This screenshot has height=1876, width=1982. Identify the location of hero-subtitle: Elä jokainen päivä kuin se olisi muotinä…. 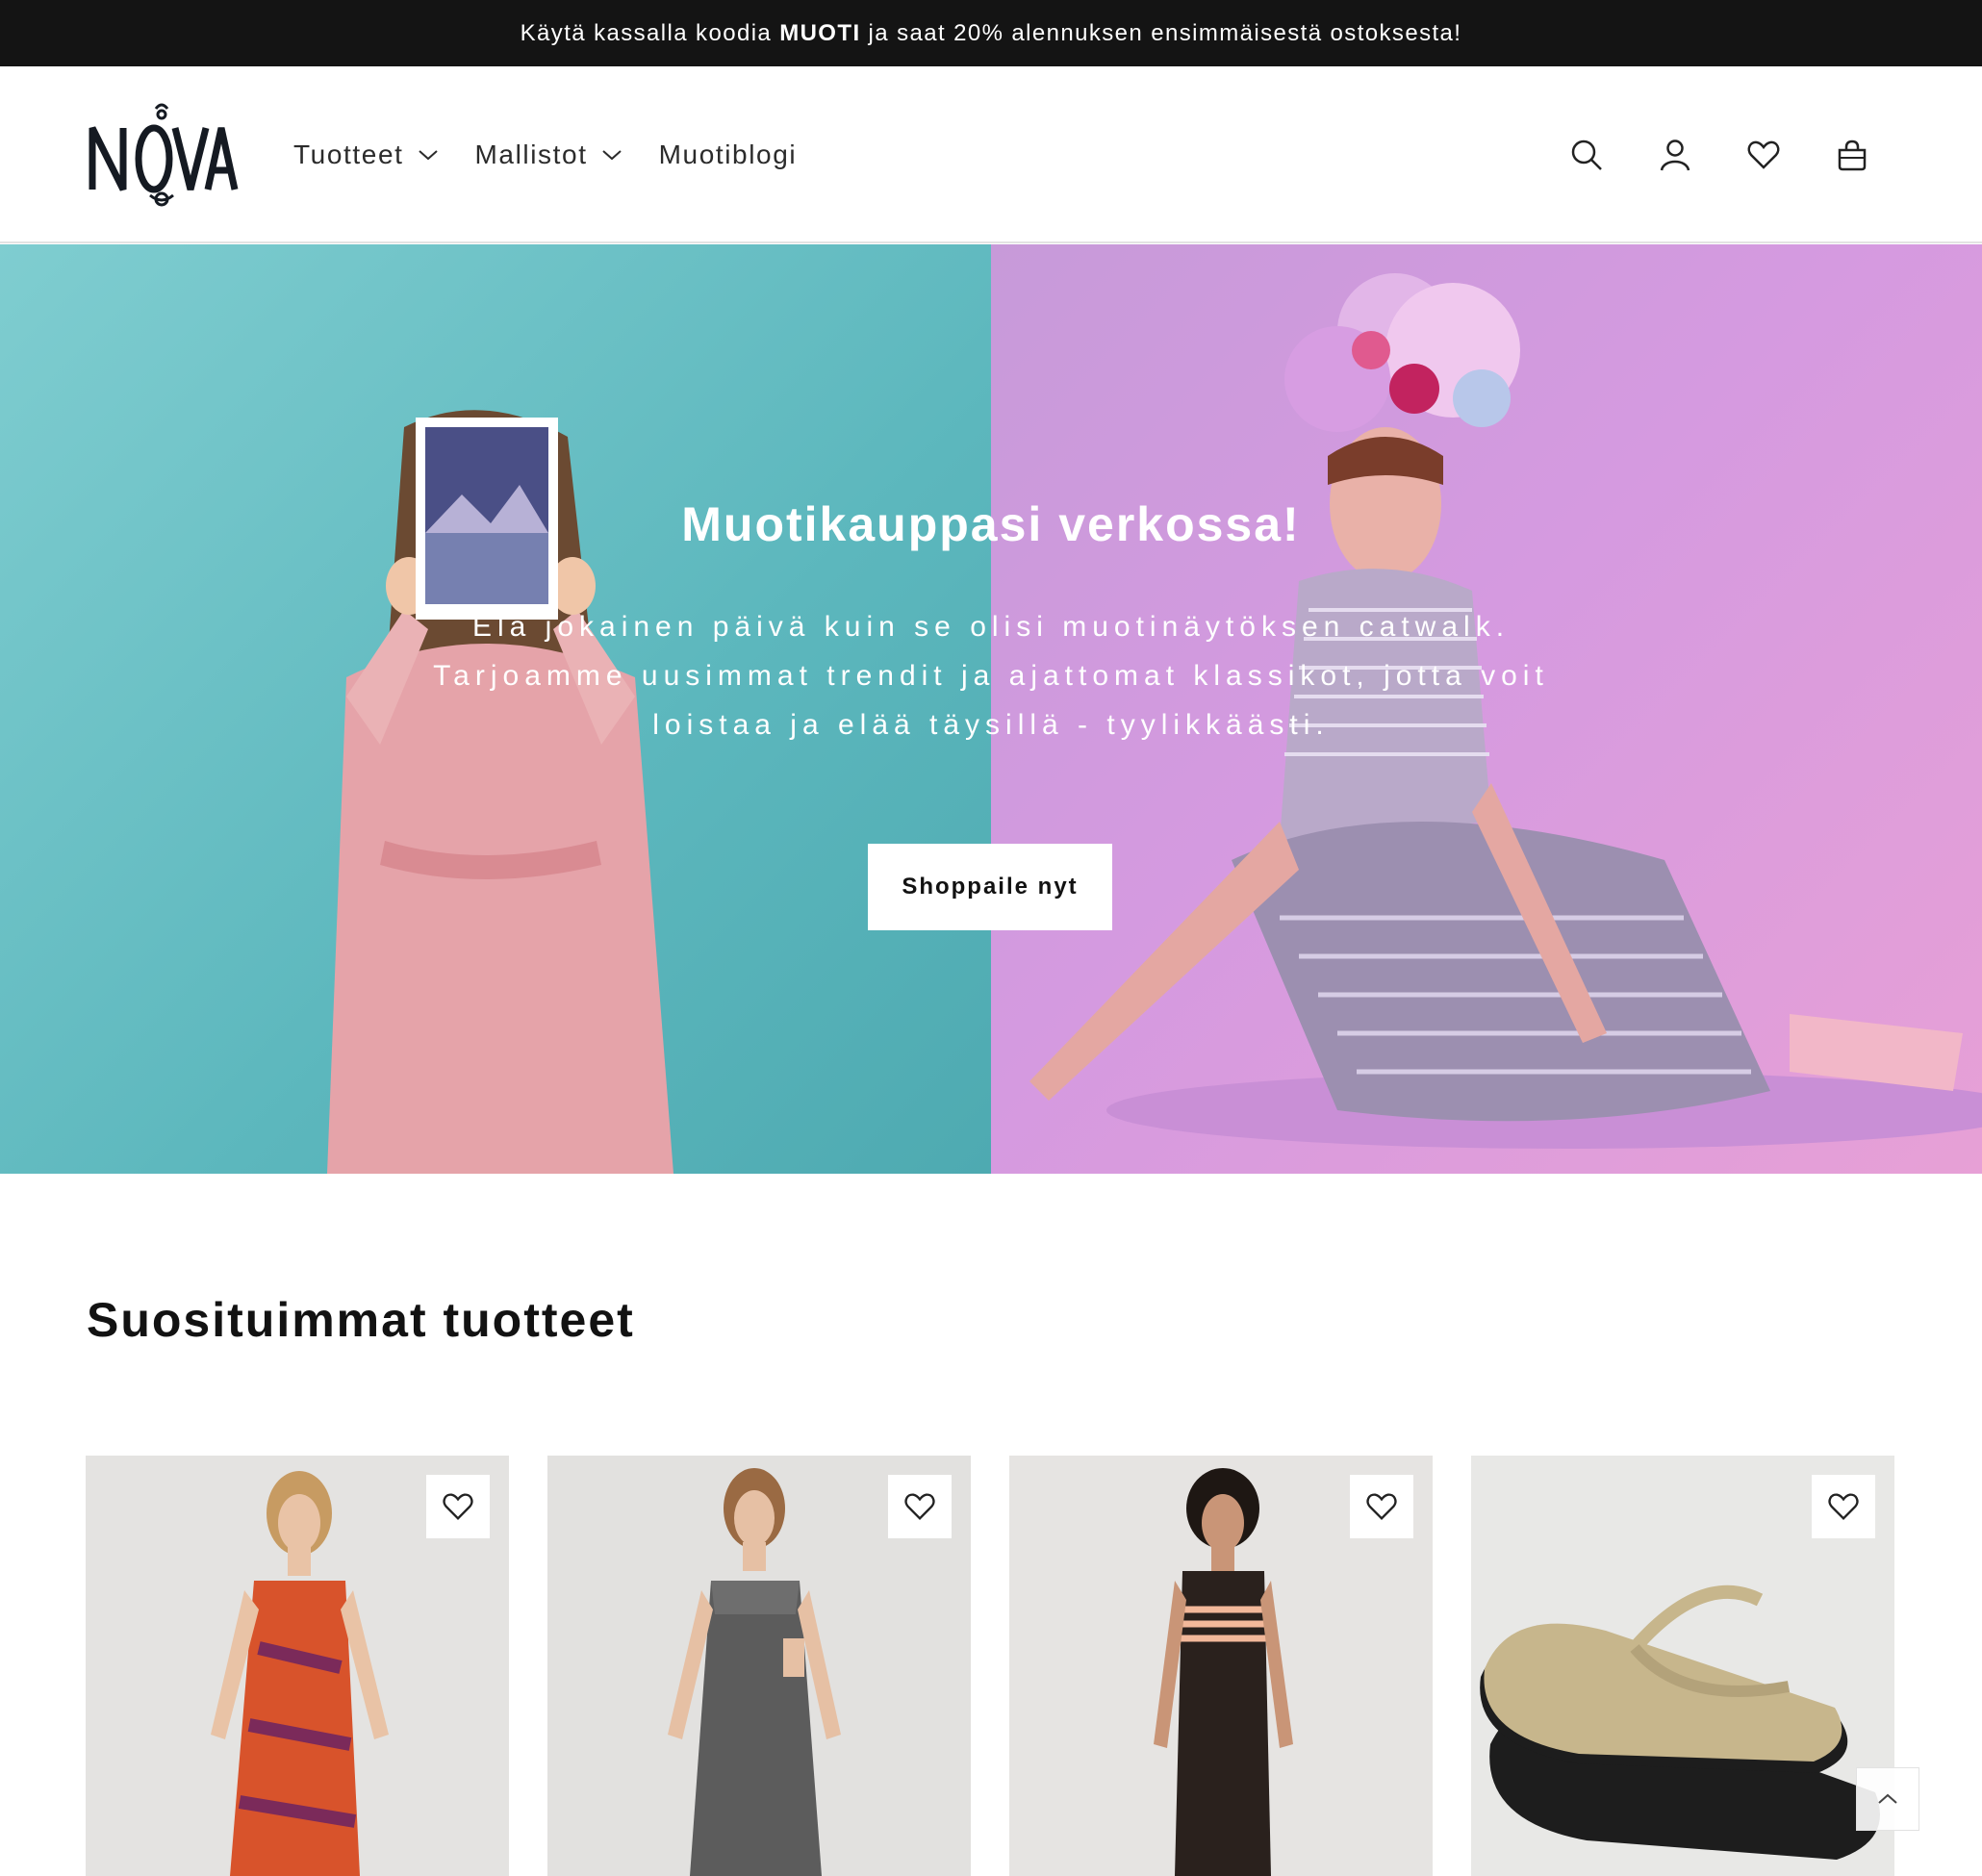
(991, 676).